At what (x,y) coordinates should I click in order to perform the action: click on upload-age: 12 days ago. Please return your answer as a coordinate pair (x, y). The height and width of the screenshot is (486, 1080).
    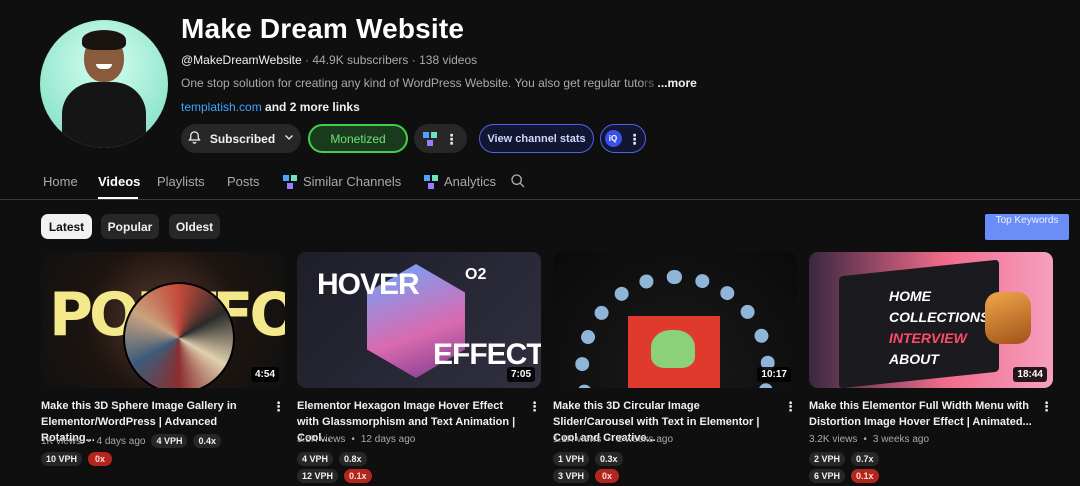
    Looking at the image, I should click on (388, 439).